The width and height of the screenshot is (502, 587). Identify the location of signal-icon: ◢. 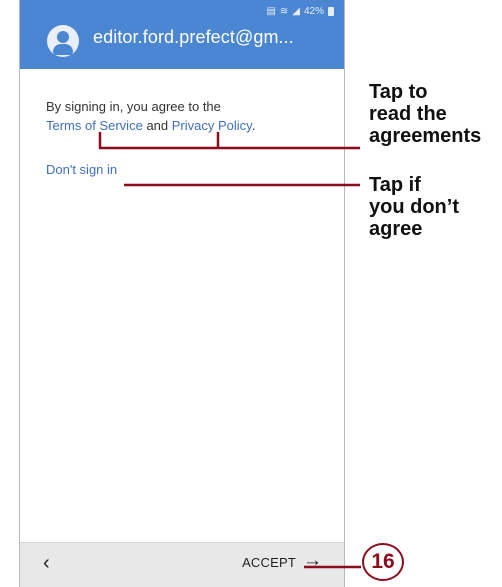
(296, 11).